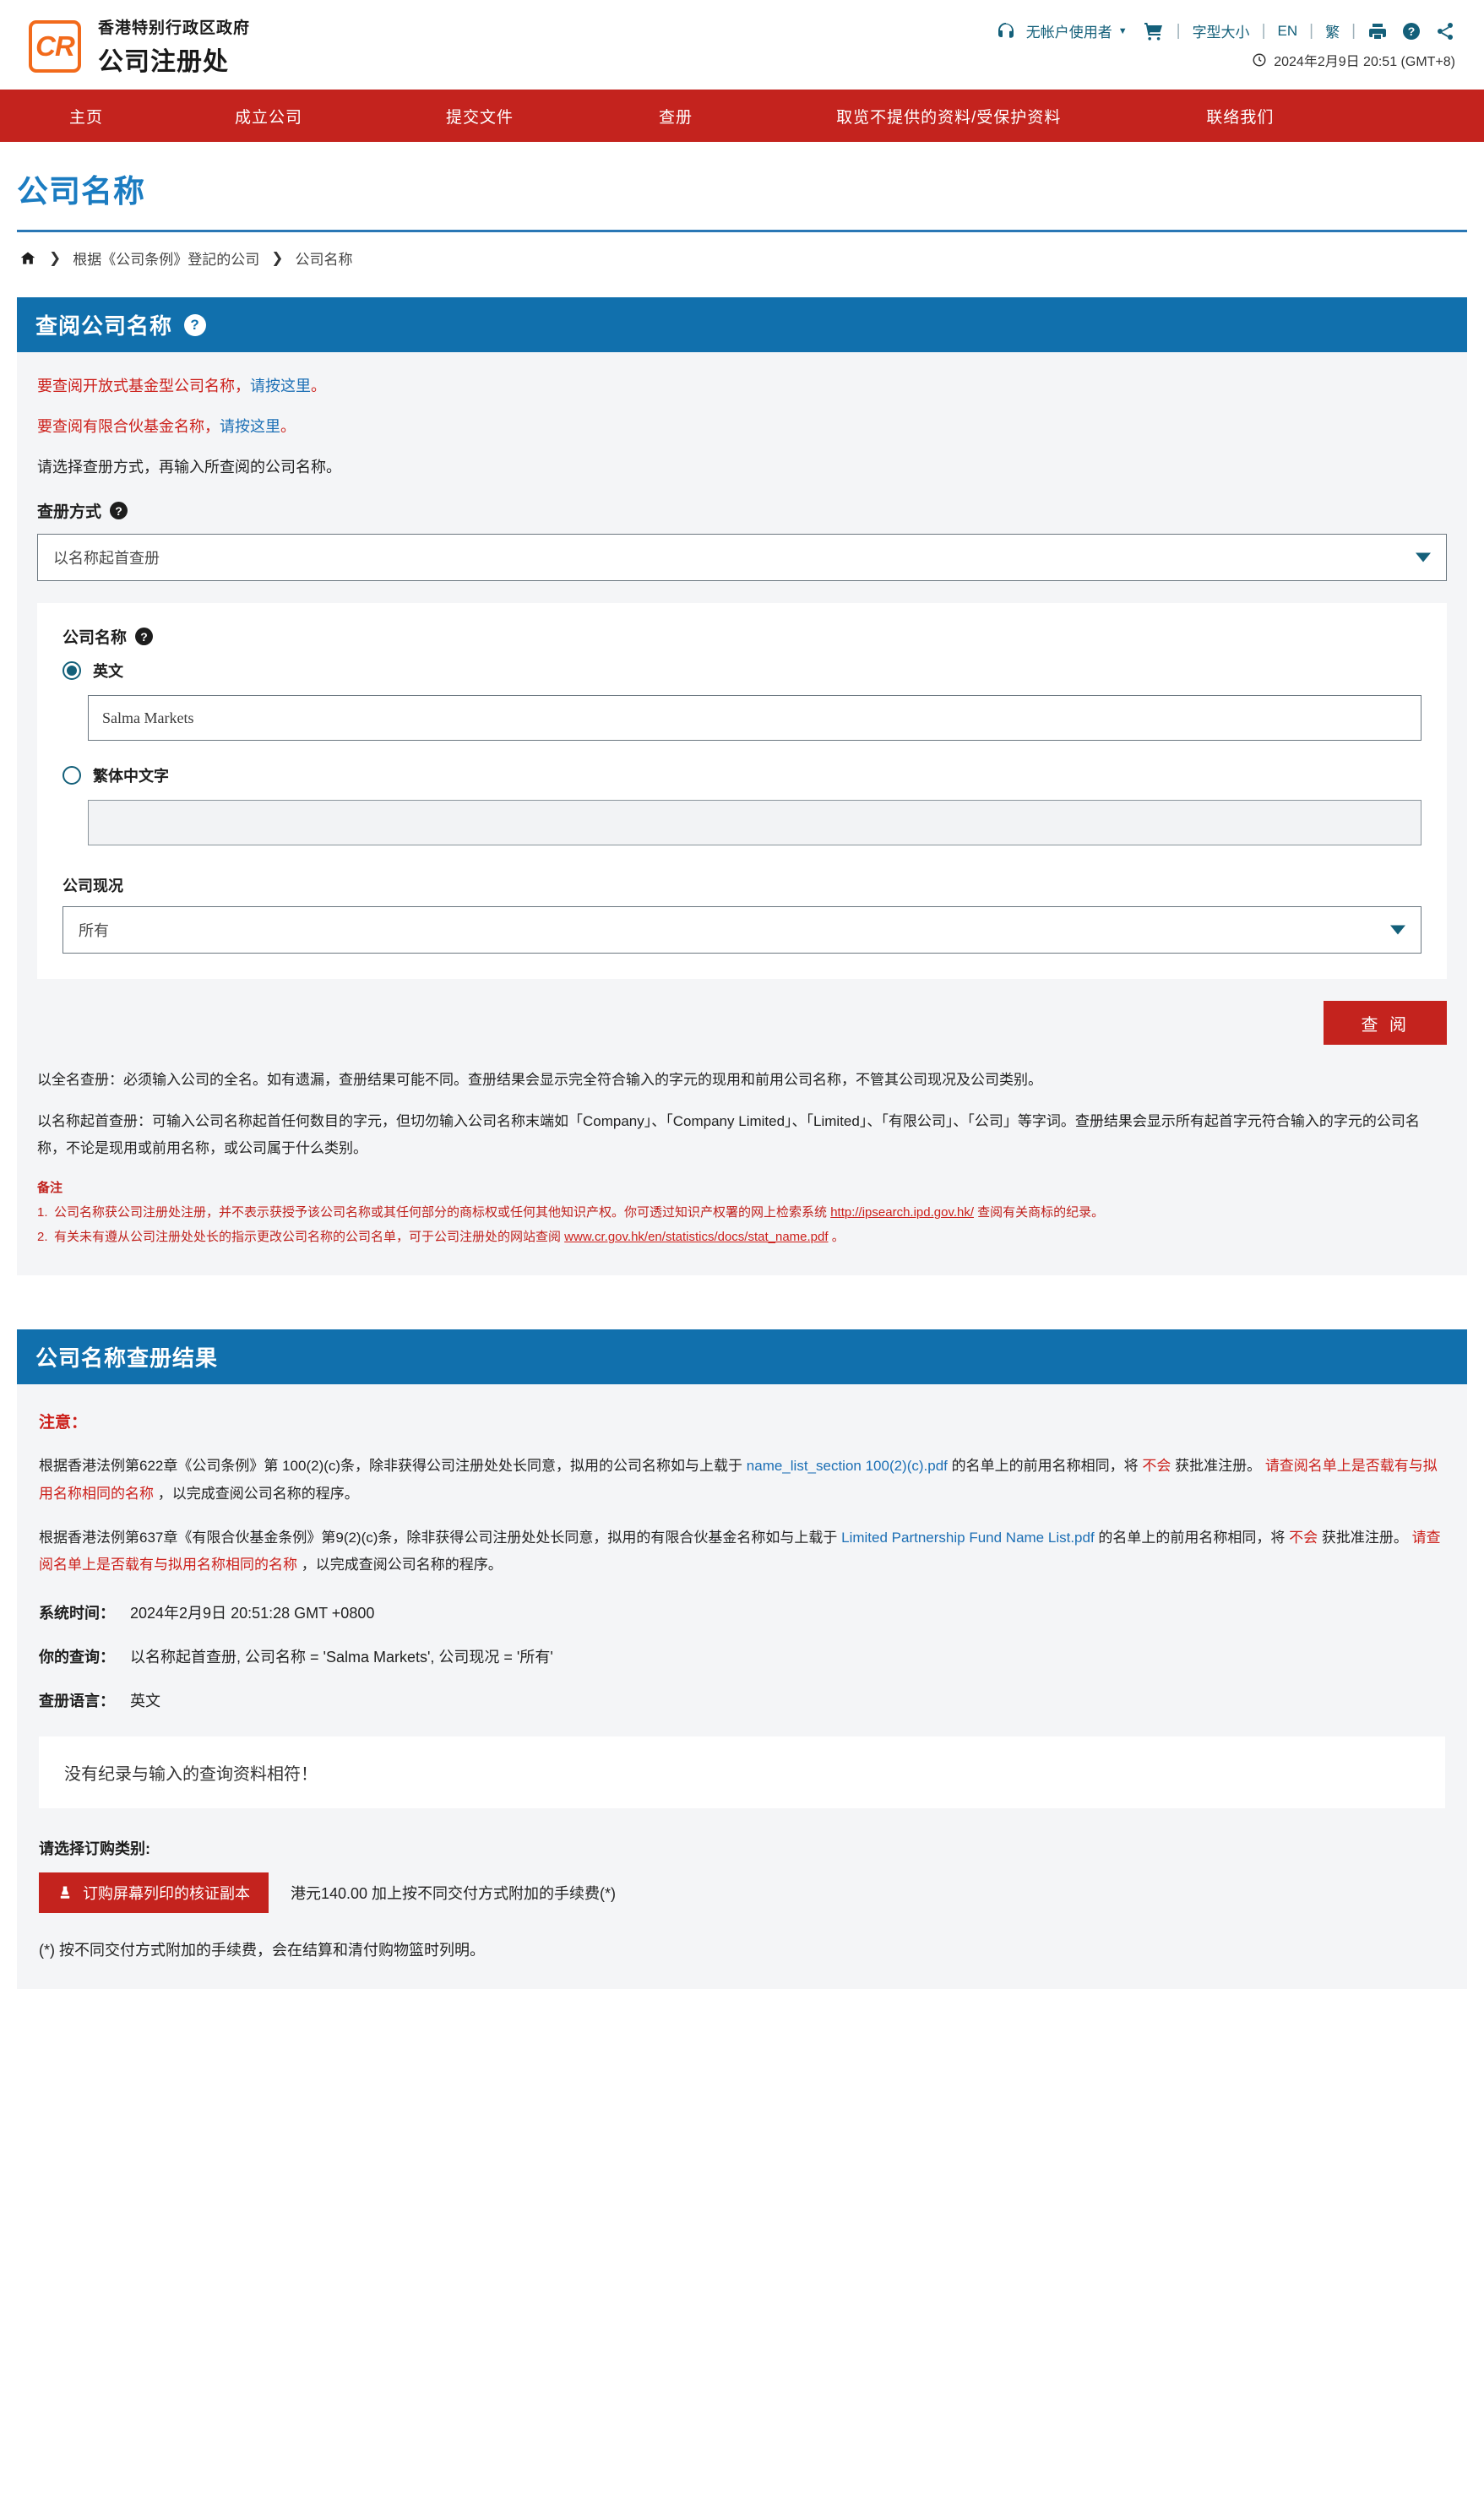 Image resolution: width=1484 pixels, height=2500 pixels. Describe the element at coordinates (72, 775) in the screenshot. I see `radio-traditional-chinese` at that location.